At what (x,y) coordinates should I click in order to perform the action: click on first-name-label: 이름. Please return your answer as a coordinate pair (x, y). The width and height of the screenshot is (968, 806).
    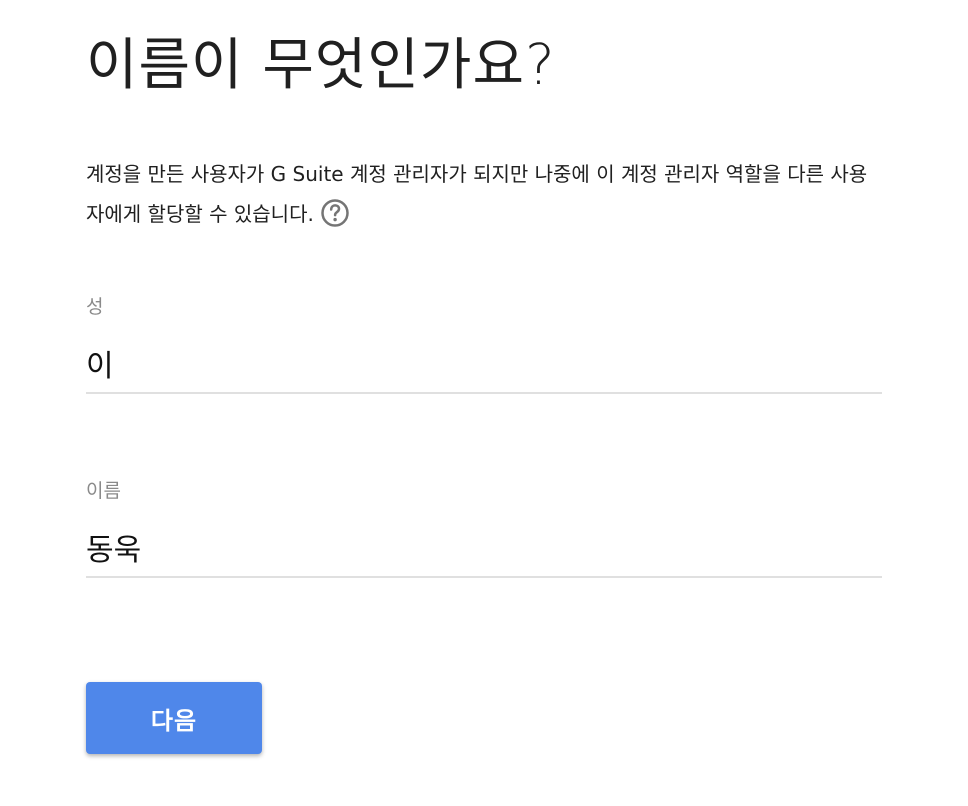
    Looking at the image, I should click on (103, 491).